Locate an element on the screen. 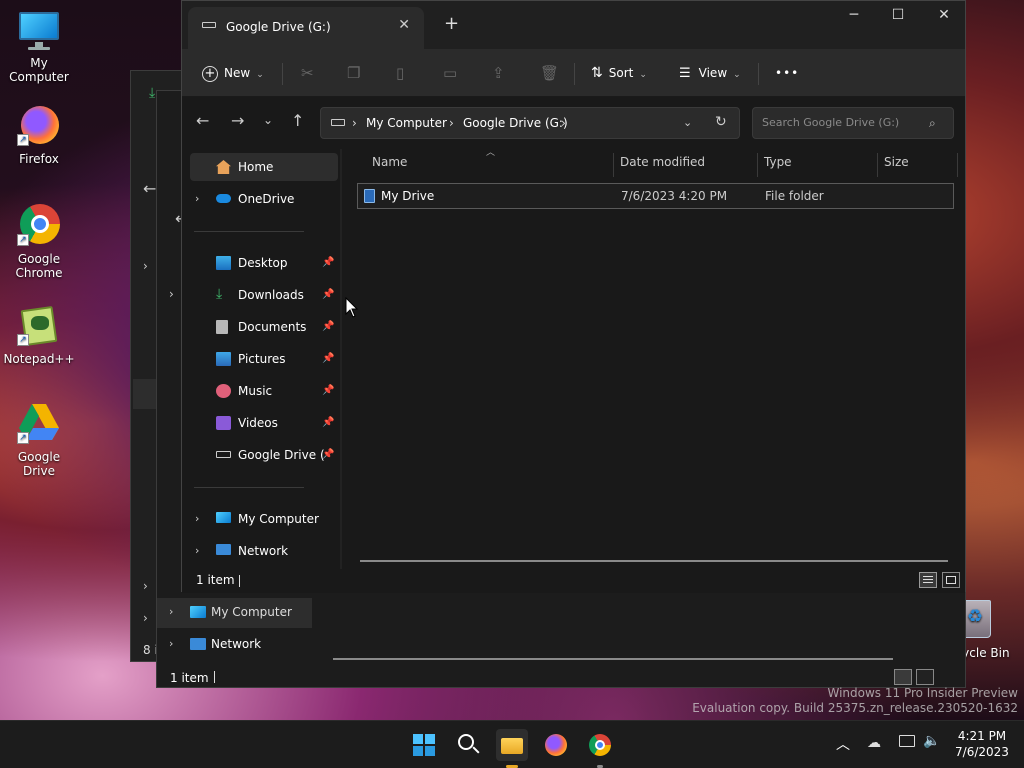  search-input: Search Google Drive (G:) is located at coordinates (830, 122).